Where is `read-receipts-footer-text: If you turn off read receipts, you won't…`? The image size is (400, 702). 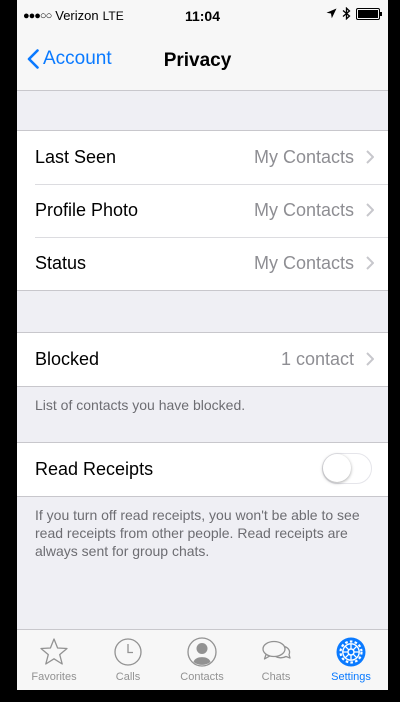
read-receipts-footer-text: If you turn off read receipts, you won't… is located at coordinates (197, 533).